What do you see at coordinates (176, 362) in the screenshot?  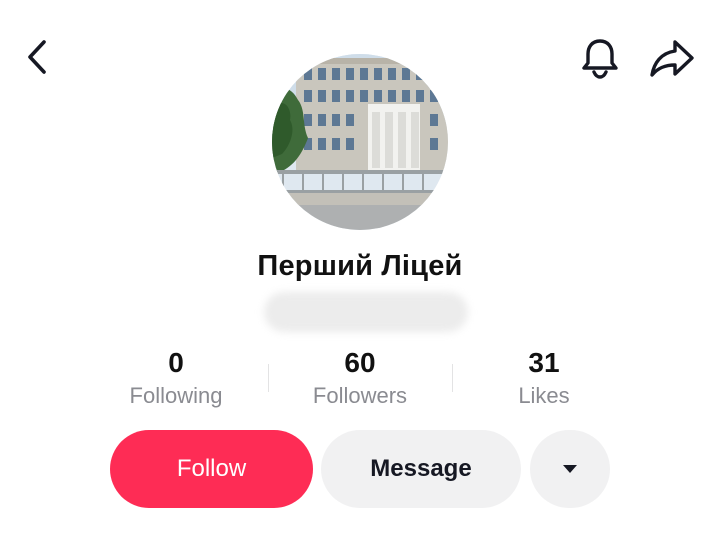 I see `following-count: 0` at bounding box center [176, 362].